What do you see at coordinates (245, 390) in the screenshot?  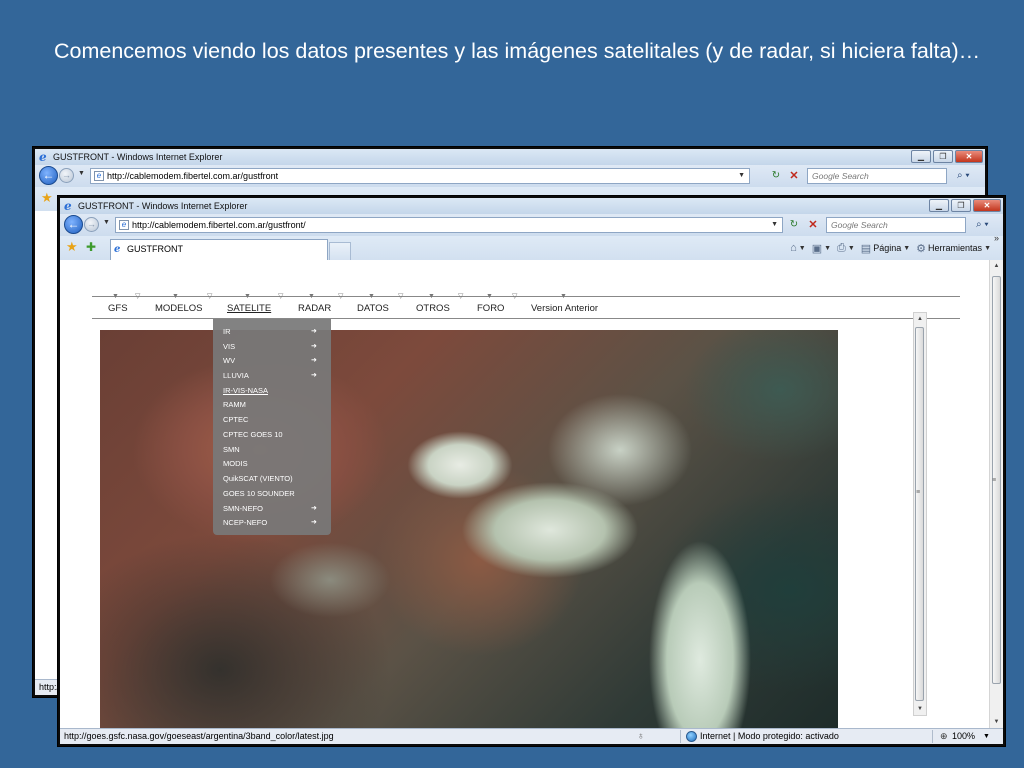 I see `dropdown-item-ir-vis-nasa: IR-VIS-NASA` at bounding box center [245, 390].